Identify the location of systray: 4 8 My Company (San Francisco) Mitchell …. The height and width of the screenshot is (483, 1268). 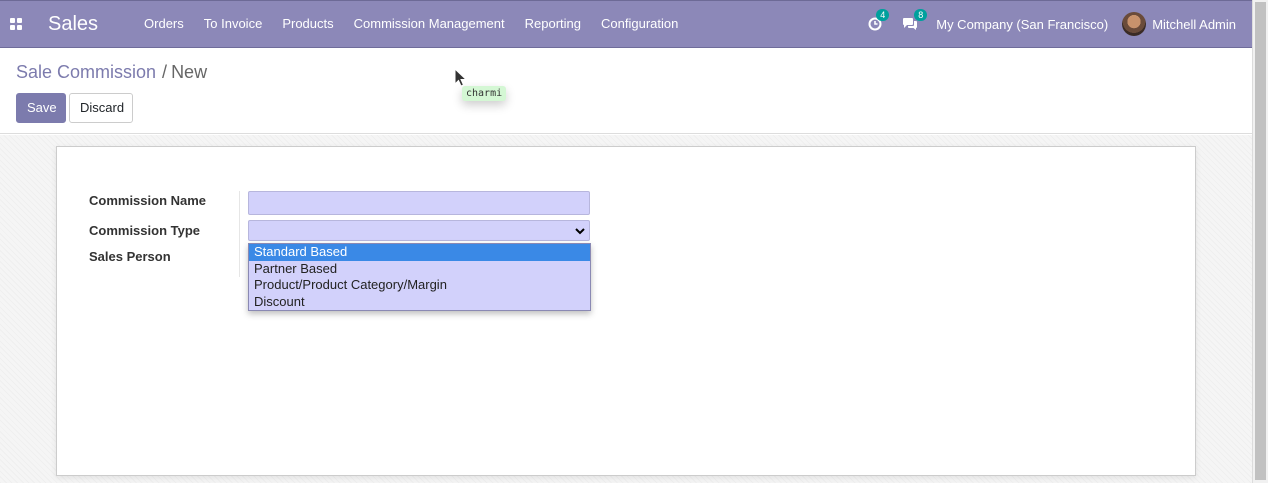
(1055, 24).